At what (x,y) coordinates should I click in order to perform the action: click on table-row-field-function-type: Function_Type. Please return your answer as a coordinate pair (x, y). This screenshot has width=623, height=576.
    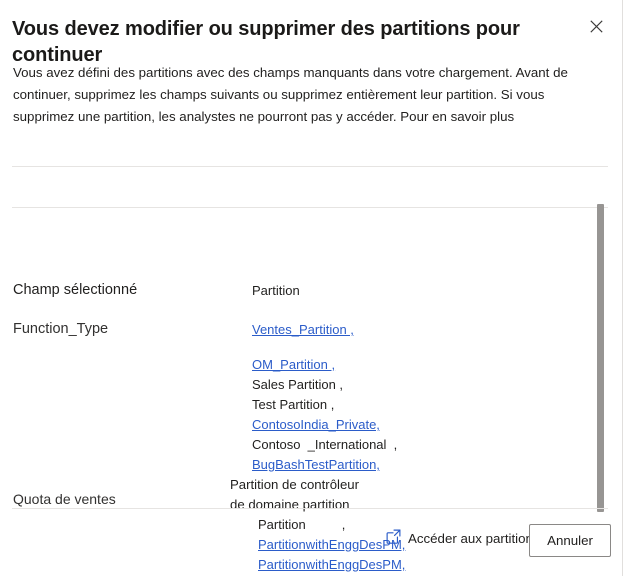
    Looking at the image, I should click on (61, 329).